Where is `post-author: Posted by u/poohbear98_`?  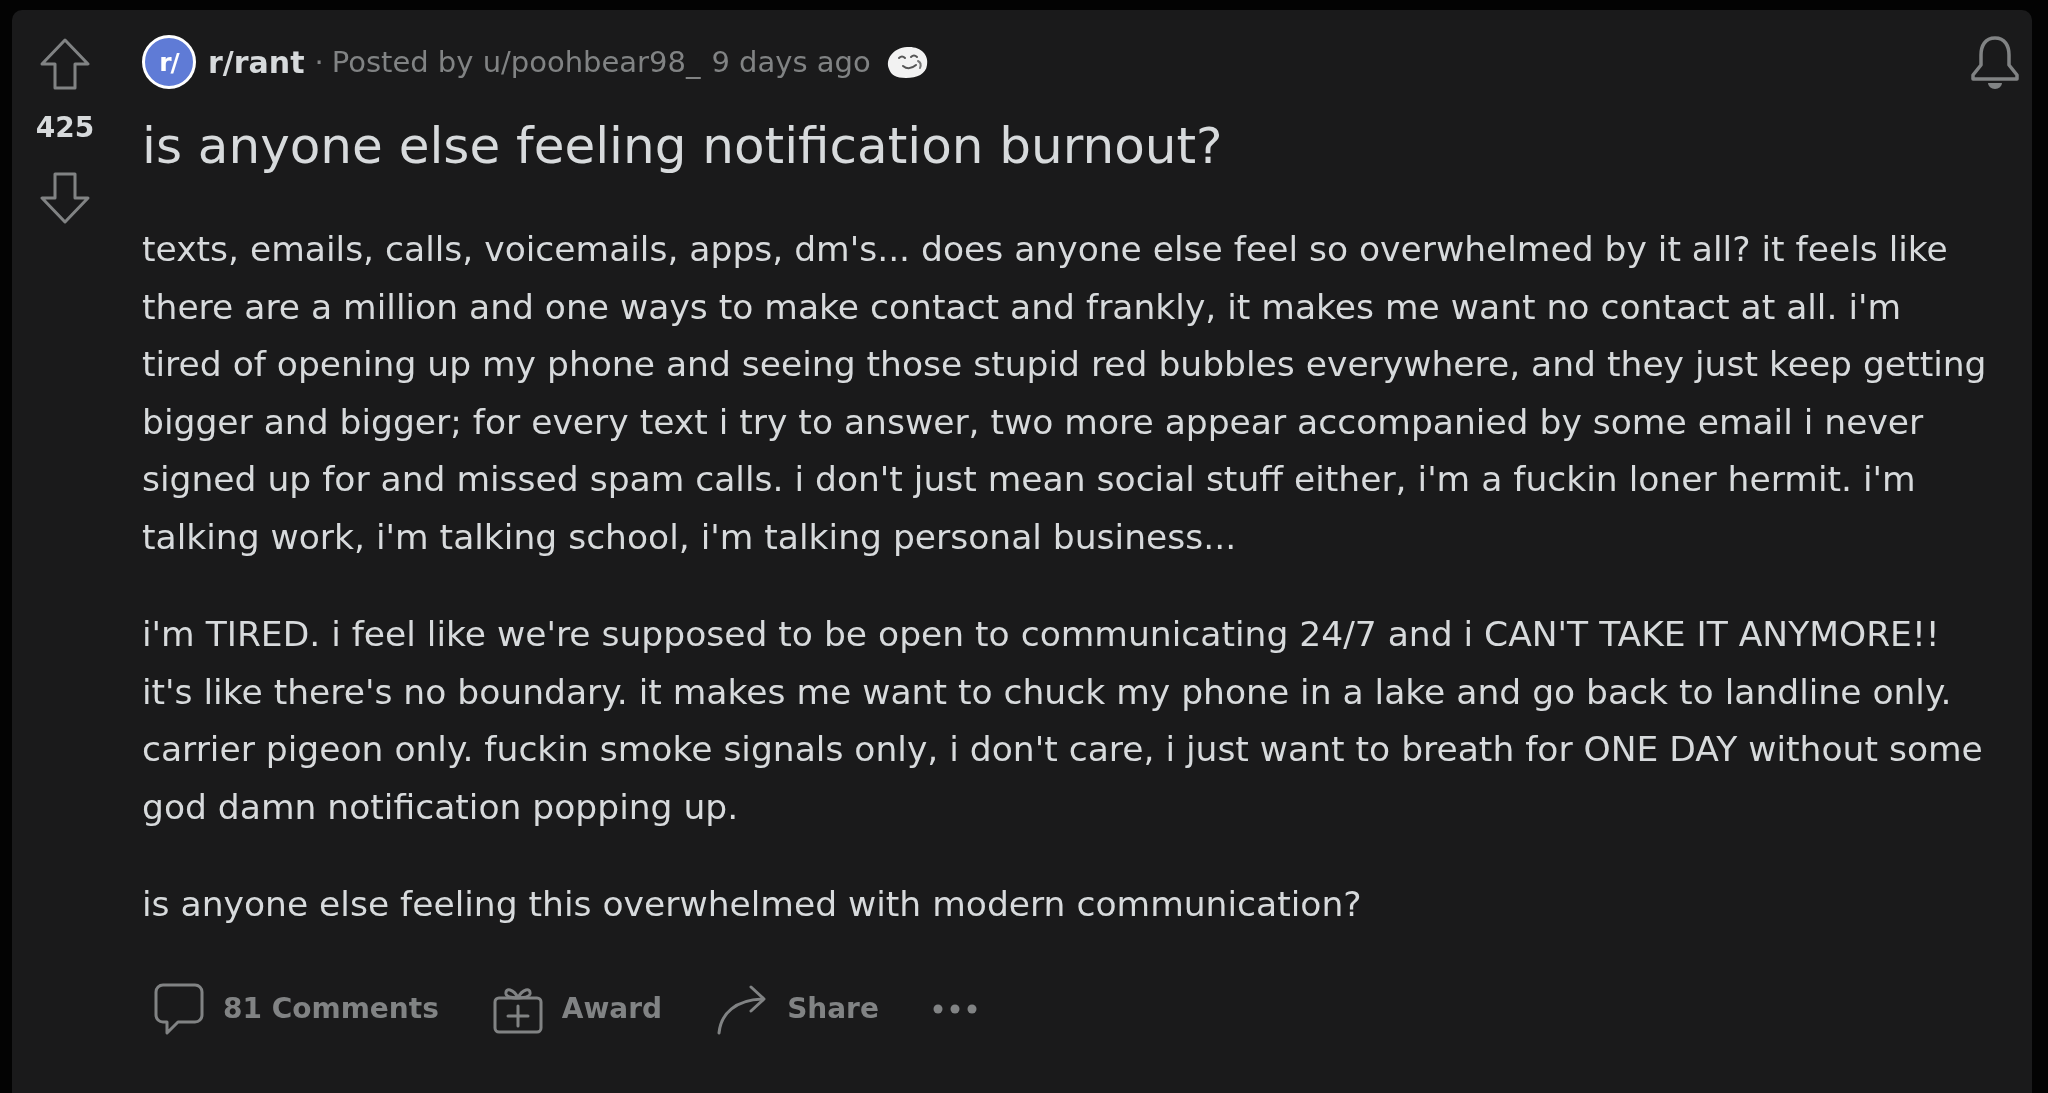 post-author: Posted by u/poohbear98_ is located at coordinates (516, 62).